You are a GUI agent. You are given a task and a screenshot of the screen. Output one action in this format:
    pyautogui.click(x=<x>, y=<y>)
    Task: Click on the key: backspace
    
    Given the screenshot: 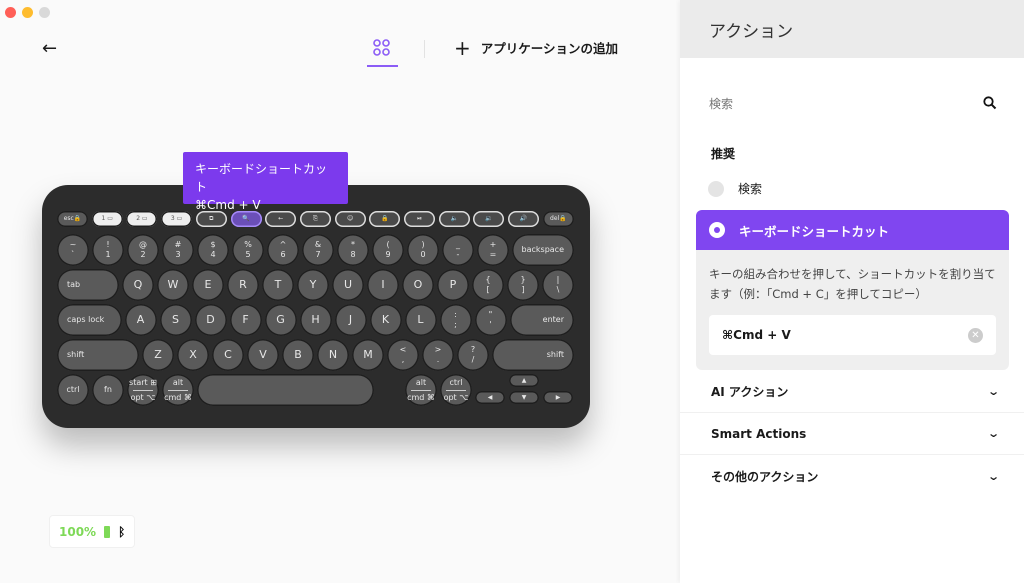 What is the action you would take?
    pyautogui.click(x=543, y=250)
    